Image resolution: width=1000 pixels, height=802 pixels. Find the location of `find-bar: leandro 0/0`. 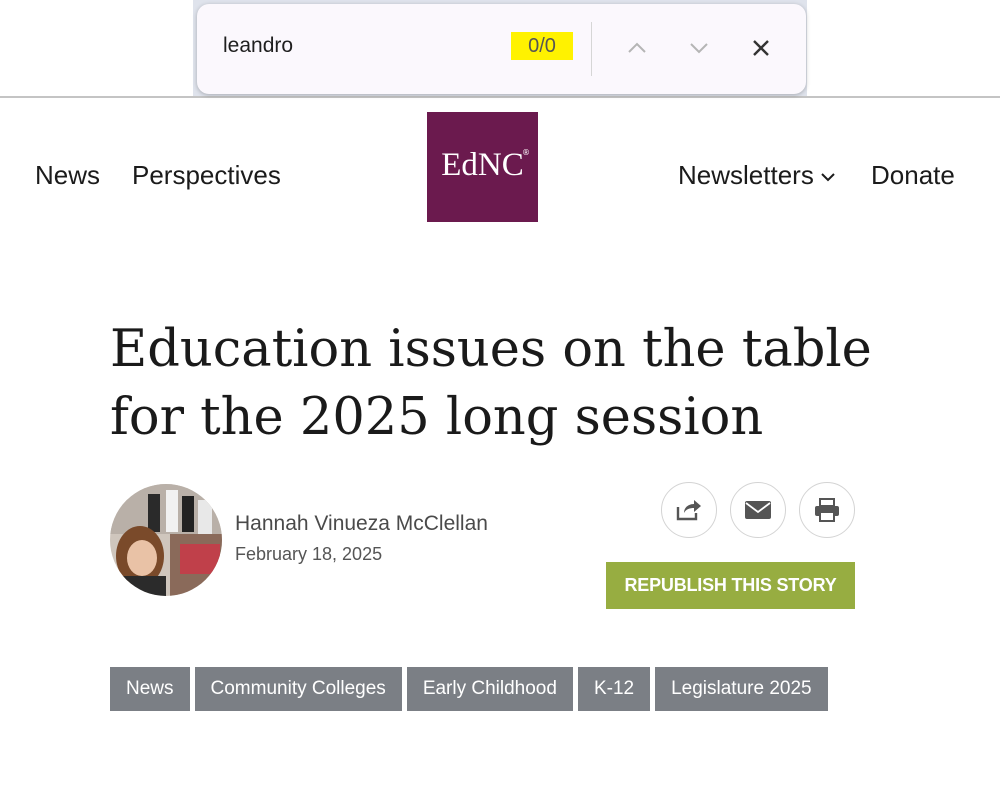

find-bar: leandro 0/0 is located at coordinates (501, 49).